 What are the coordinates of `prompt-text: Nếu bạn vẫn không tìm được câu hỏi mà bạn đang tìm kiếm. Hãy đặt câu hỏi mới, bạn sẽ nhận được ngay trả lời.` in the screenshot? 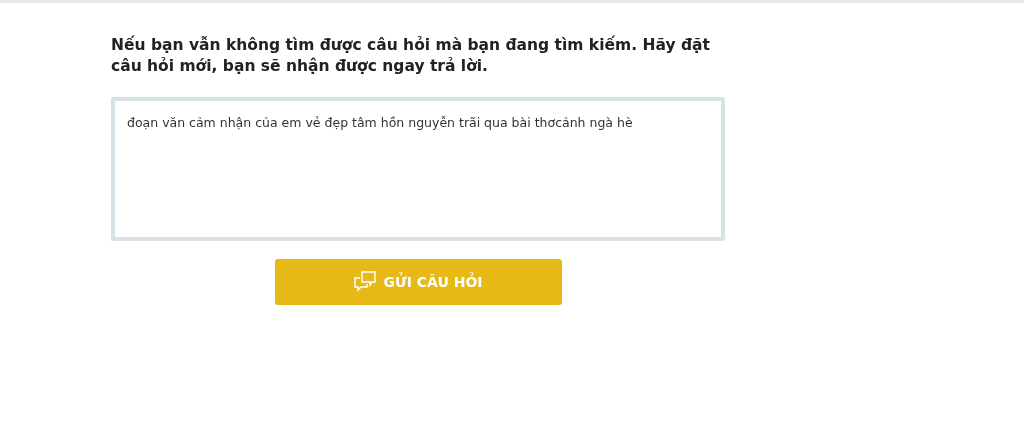 It's located at (411, 56).